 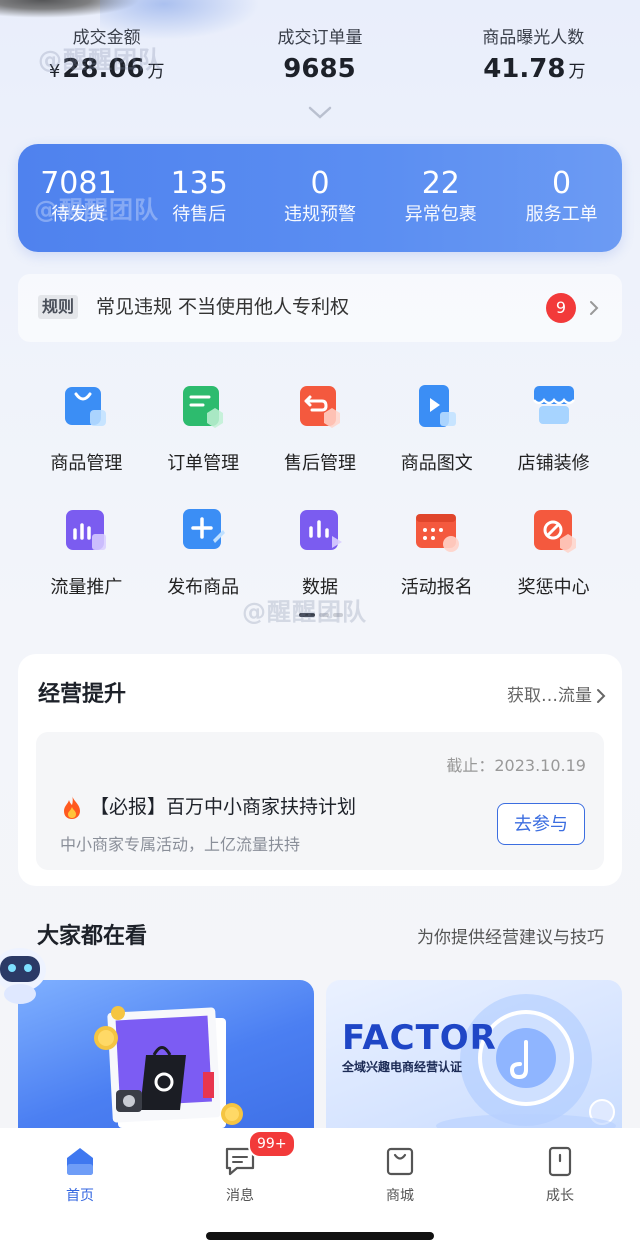 I want to click on grid-item-product-management: 商品管理, so click(x=86, y=444).